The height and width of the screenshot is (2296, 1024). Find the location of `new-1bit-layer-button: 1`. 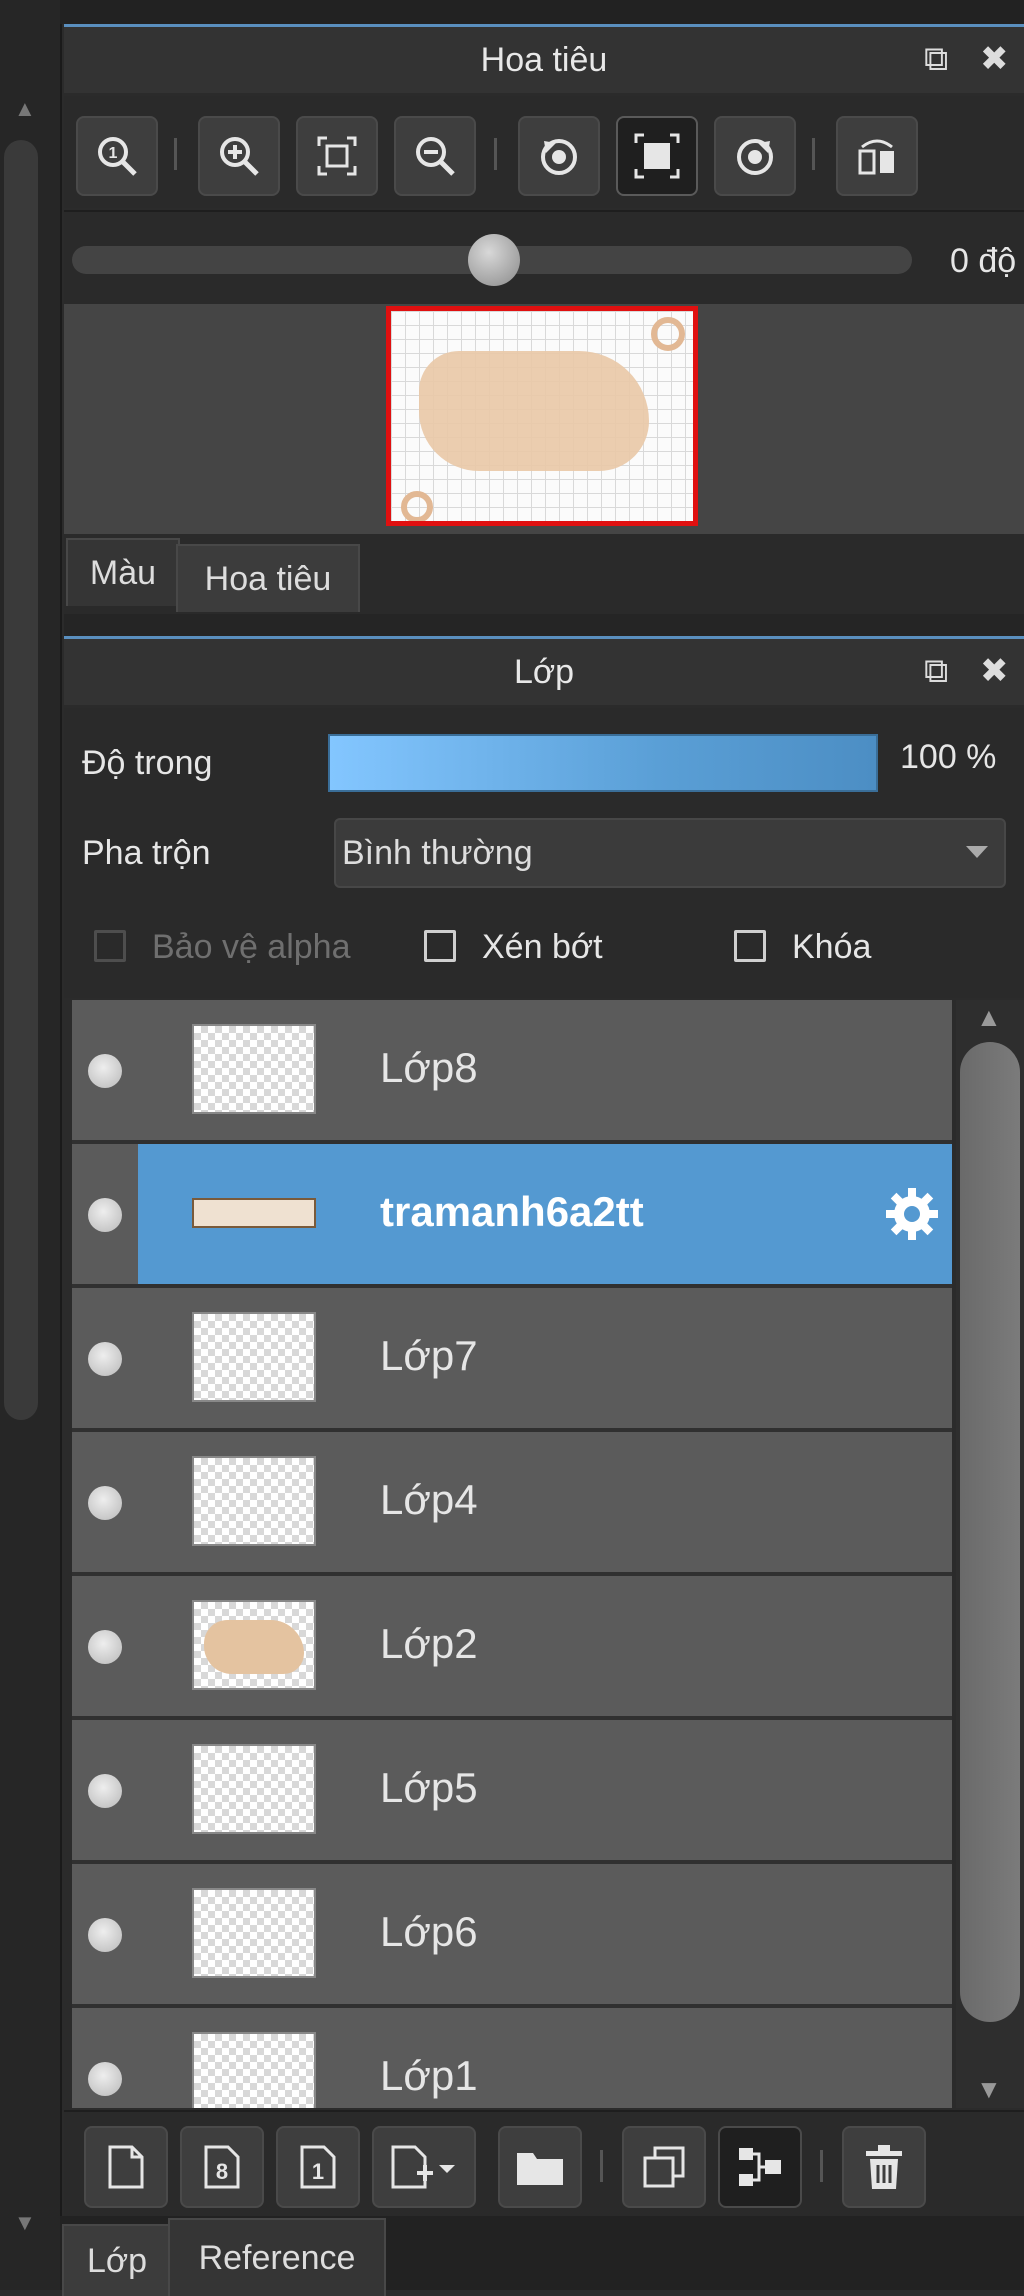

new-1bit-layer-button: 1 is located at coordinates (318, 2167).